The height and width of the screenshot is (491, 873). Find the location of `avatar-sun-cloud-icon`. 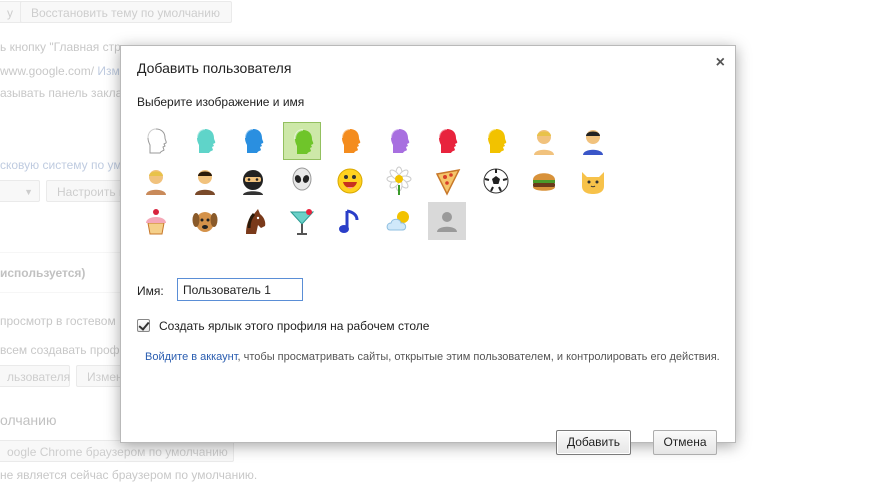

avatar-sun-cloud-icon is located at coordinates (397, 221).